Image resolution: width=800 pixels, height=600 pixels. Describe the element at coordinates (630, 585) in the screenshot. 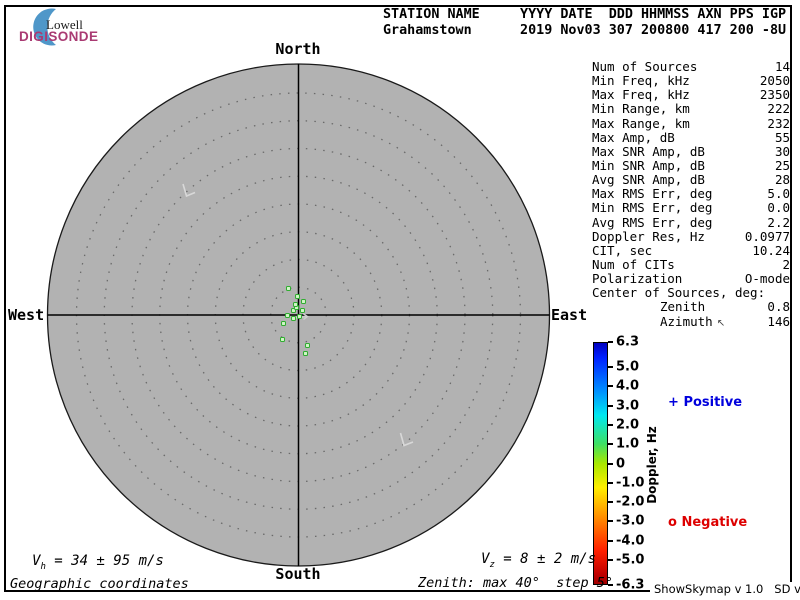

I see `colorbar-tick-label: -6.3` at that location.